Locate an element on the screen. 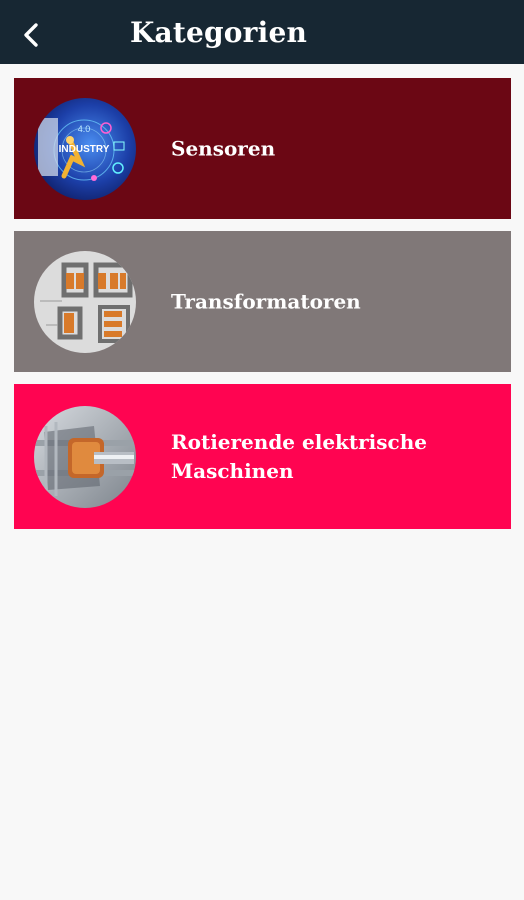  category-label: Rotierende elektrische Maschinen is located at coordinates (299, 456).